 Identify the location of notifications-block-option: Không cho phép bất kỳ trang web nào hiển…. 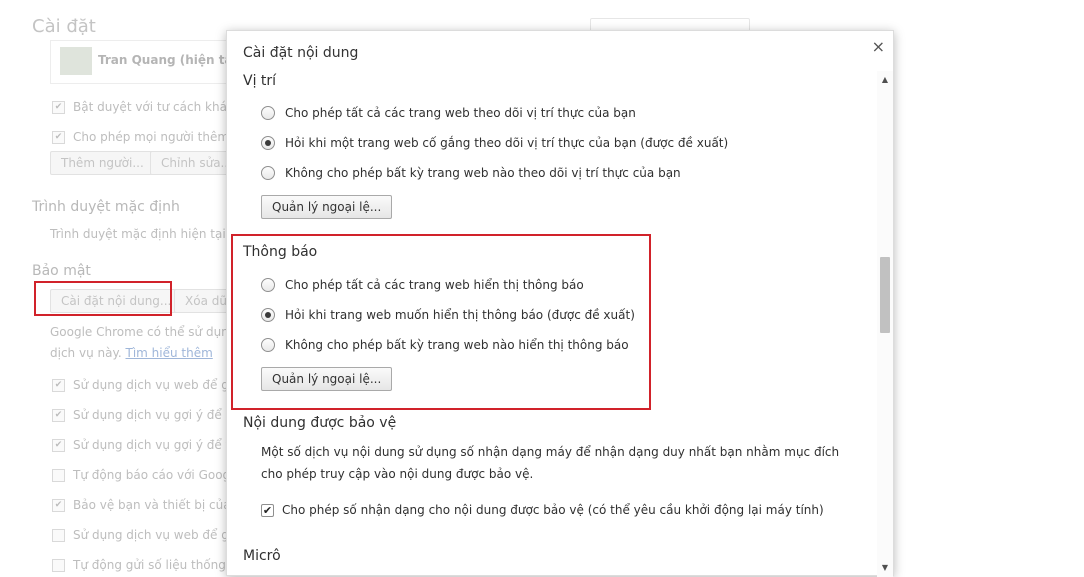
(445, 345).